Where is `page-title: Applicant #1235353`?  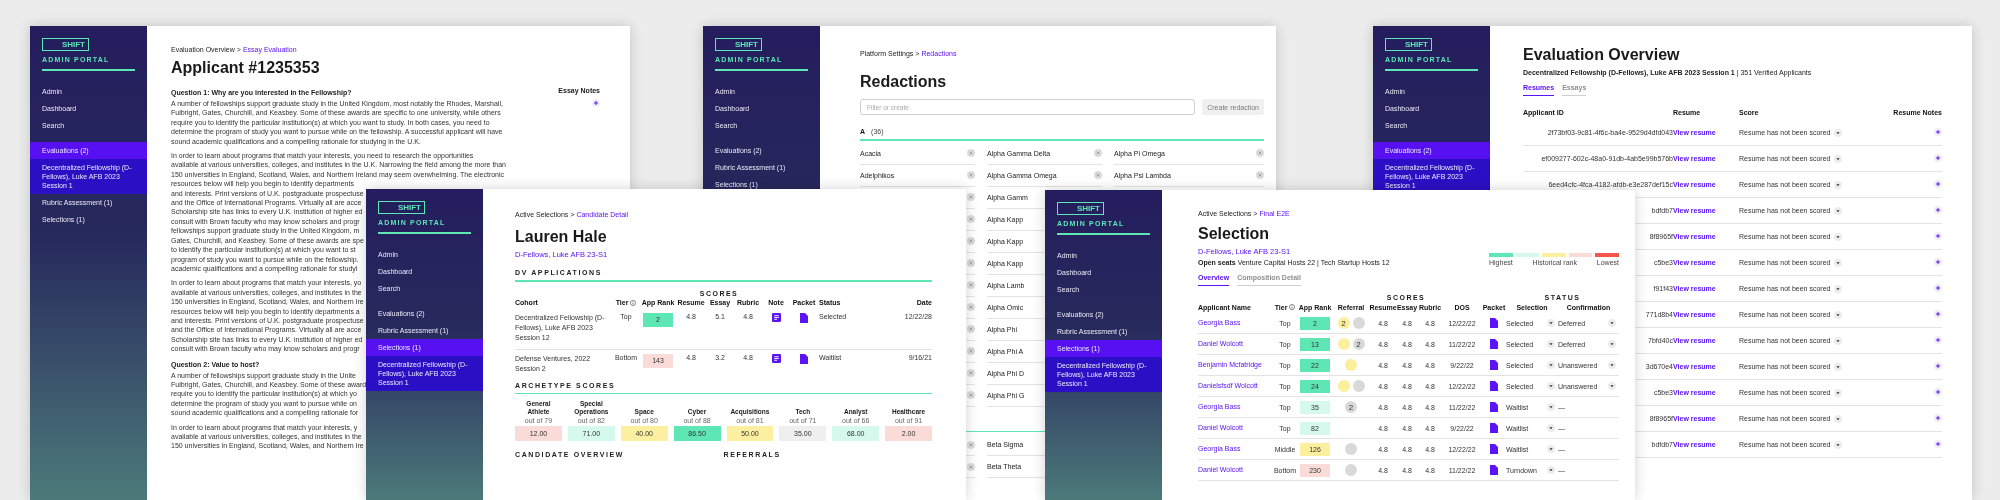
page-title: Applicant #1235353 is located at coordinates (245, 68).